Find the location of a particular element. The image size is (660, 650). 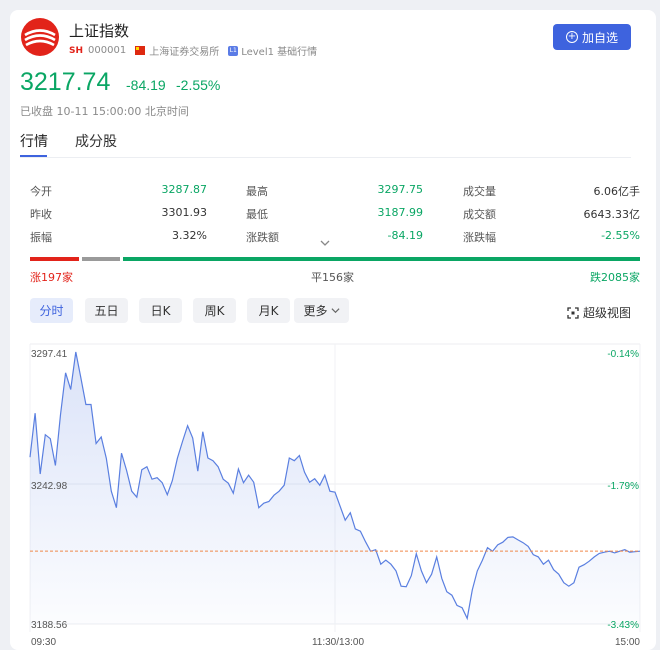

market-status: 已收盘 10-11 15:00:00 北京时间 is located at coordinates (104, 111).